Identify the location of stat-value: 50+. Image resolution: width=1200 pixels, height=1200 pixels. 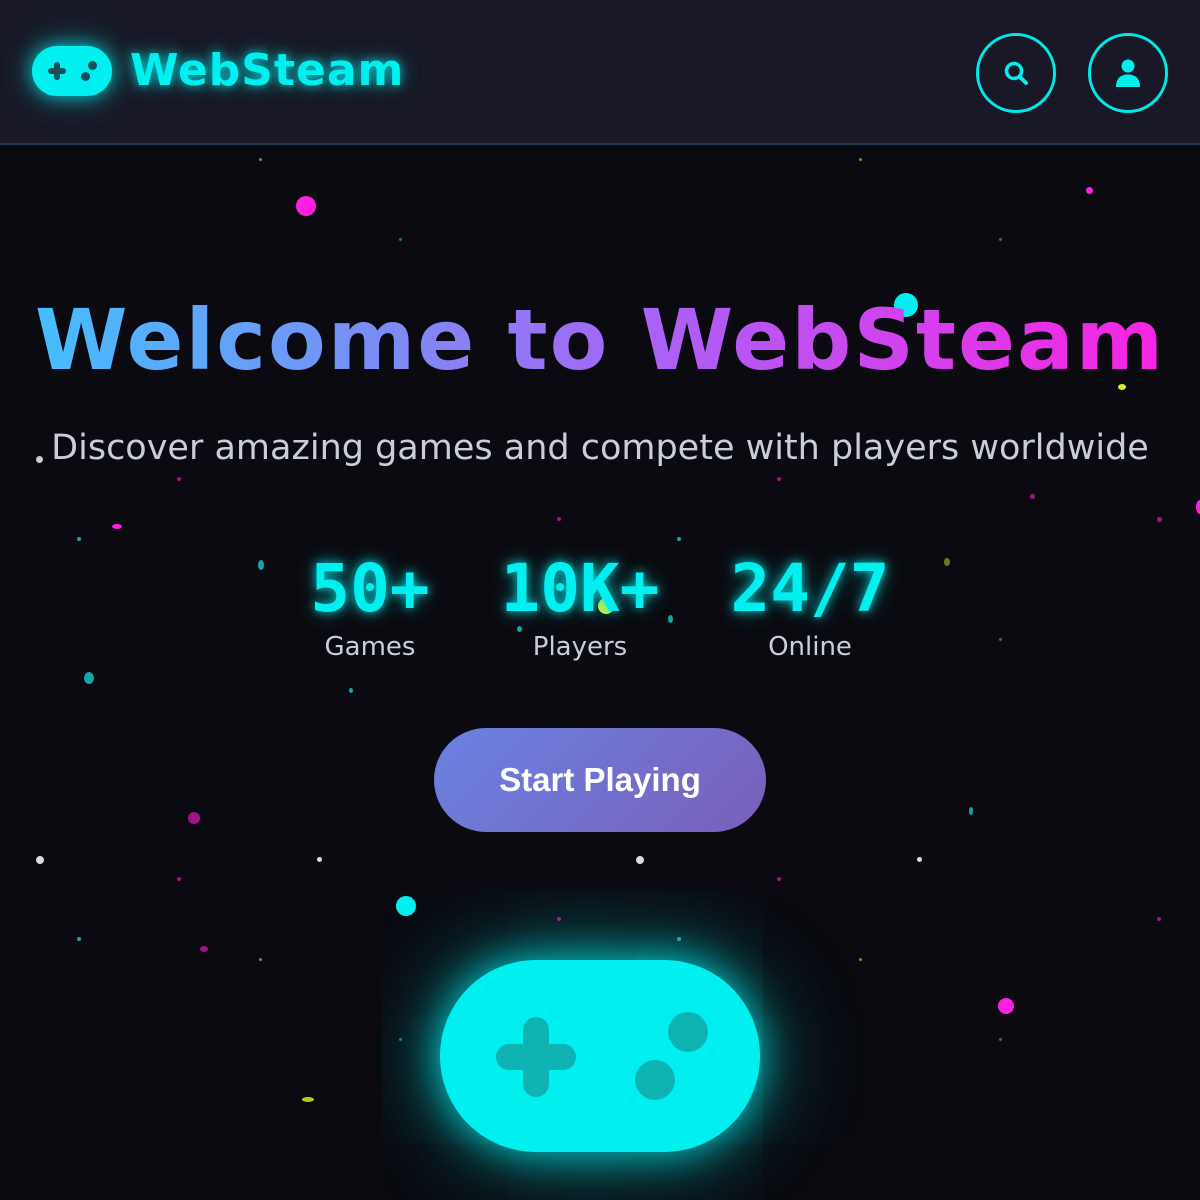
(370, 588).